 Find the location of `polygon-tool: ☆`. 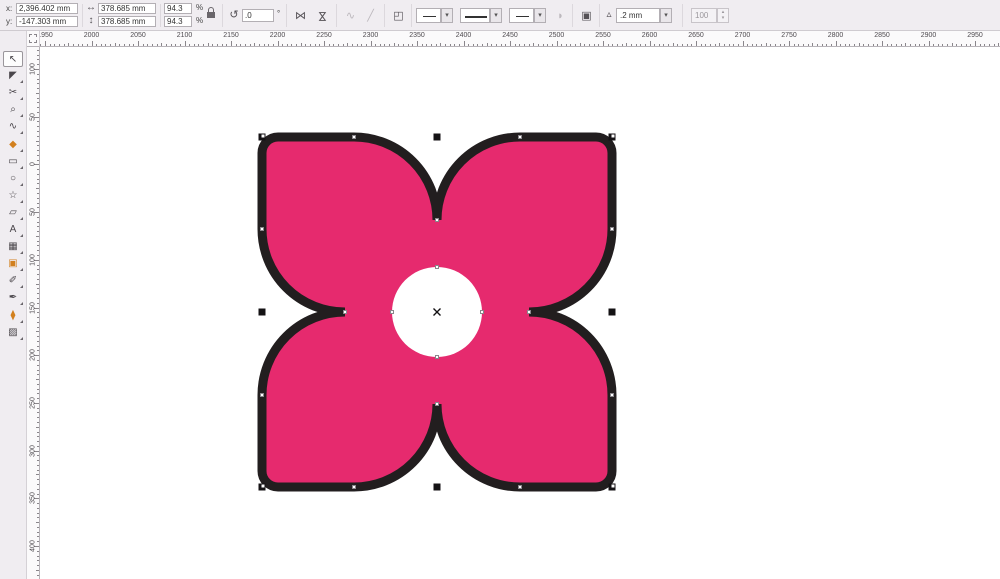

polygon-tool: ☆ is located at coordinates (13, 196).